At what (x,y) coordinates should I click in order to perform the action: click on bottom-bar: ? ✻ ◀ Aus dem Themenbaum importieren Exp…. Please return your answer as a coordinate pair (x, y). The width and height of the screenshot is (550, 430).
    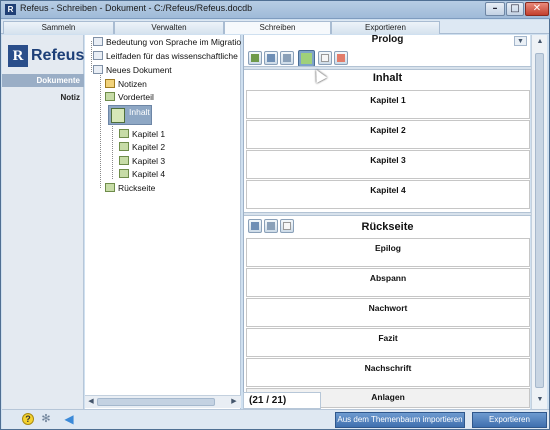
    Looking at the image, I should click on (275, 419).